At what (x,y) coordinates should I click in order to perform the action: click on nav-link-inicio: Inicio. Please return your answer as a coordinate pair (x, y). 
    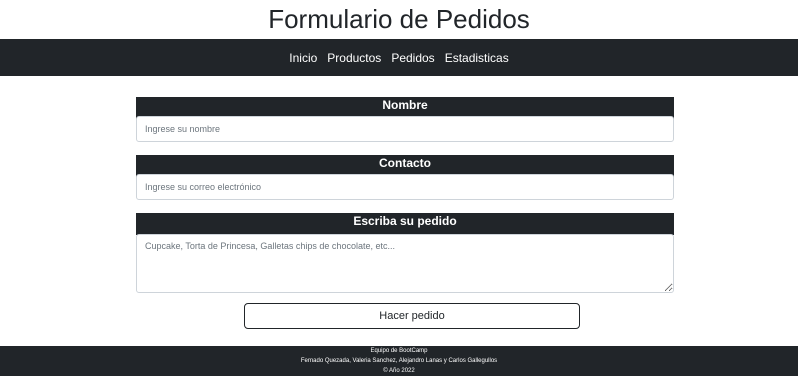
    Looking at the image, I should click on (303, 58).